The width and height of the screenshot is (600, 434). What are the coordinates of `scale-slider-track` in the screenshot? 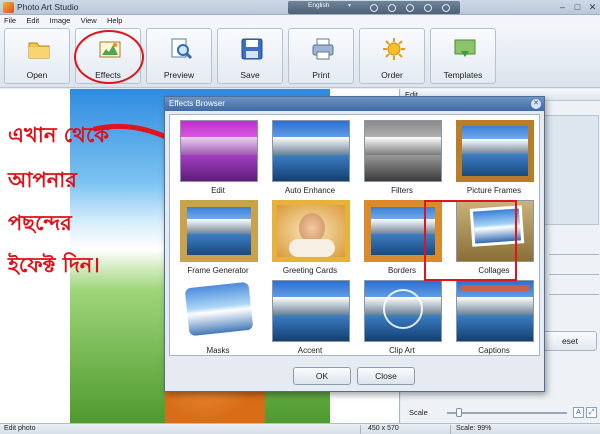 It's located at (507, 413).